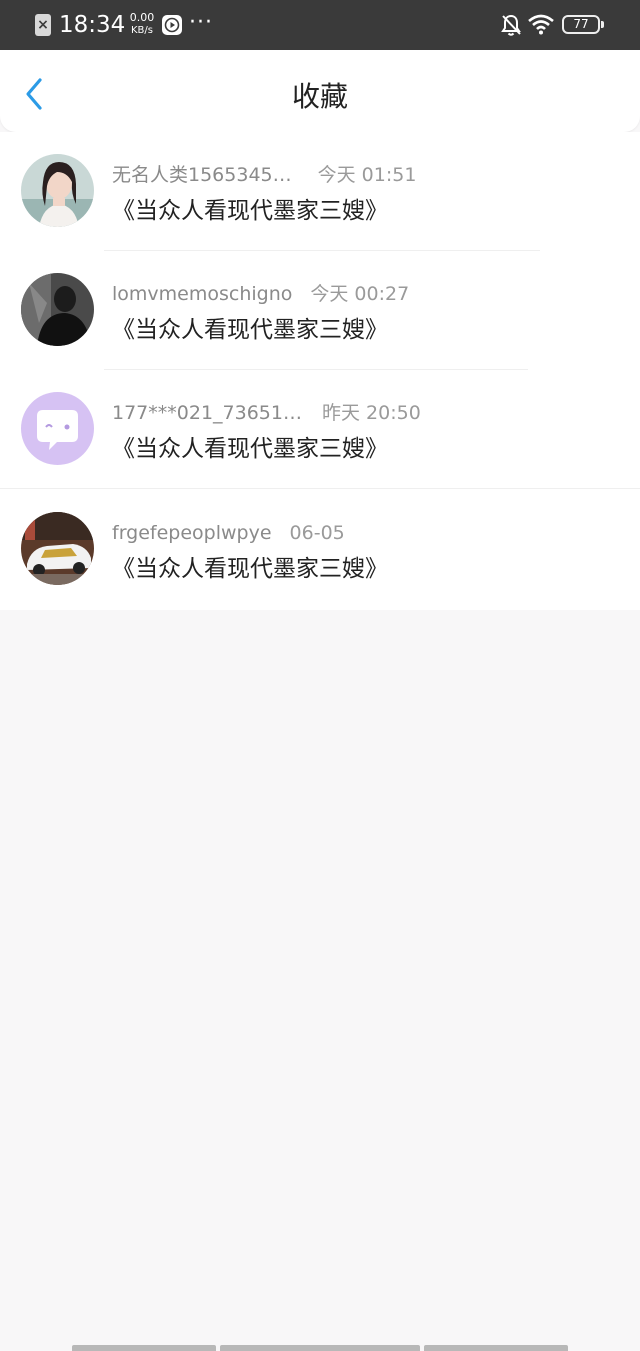 Image resolution: width=640 pixels, height=1351 pixels. Describe the element at coordinates (172, 25) in the screenshot. I see `play-icon` at that location.